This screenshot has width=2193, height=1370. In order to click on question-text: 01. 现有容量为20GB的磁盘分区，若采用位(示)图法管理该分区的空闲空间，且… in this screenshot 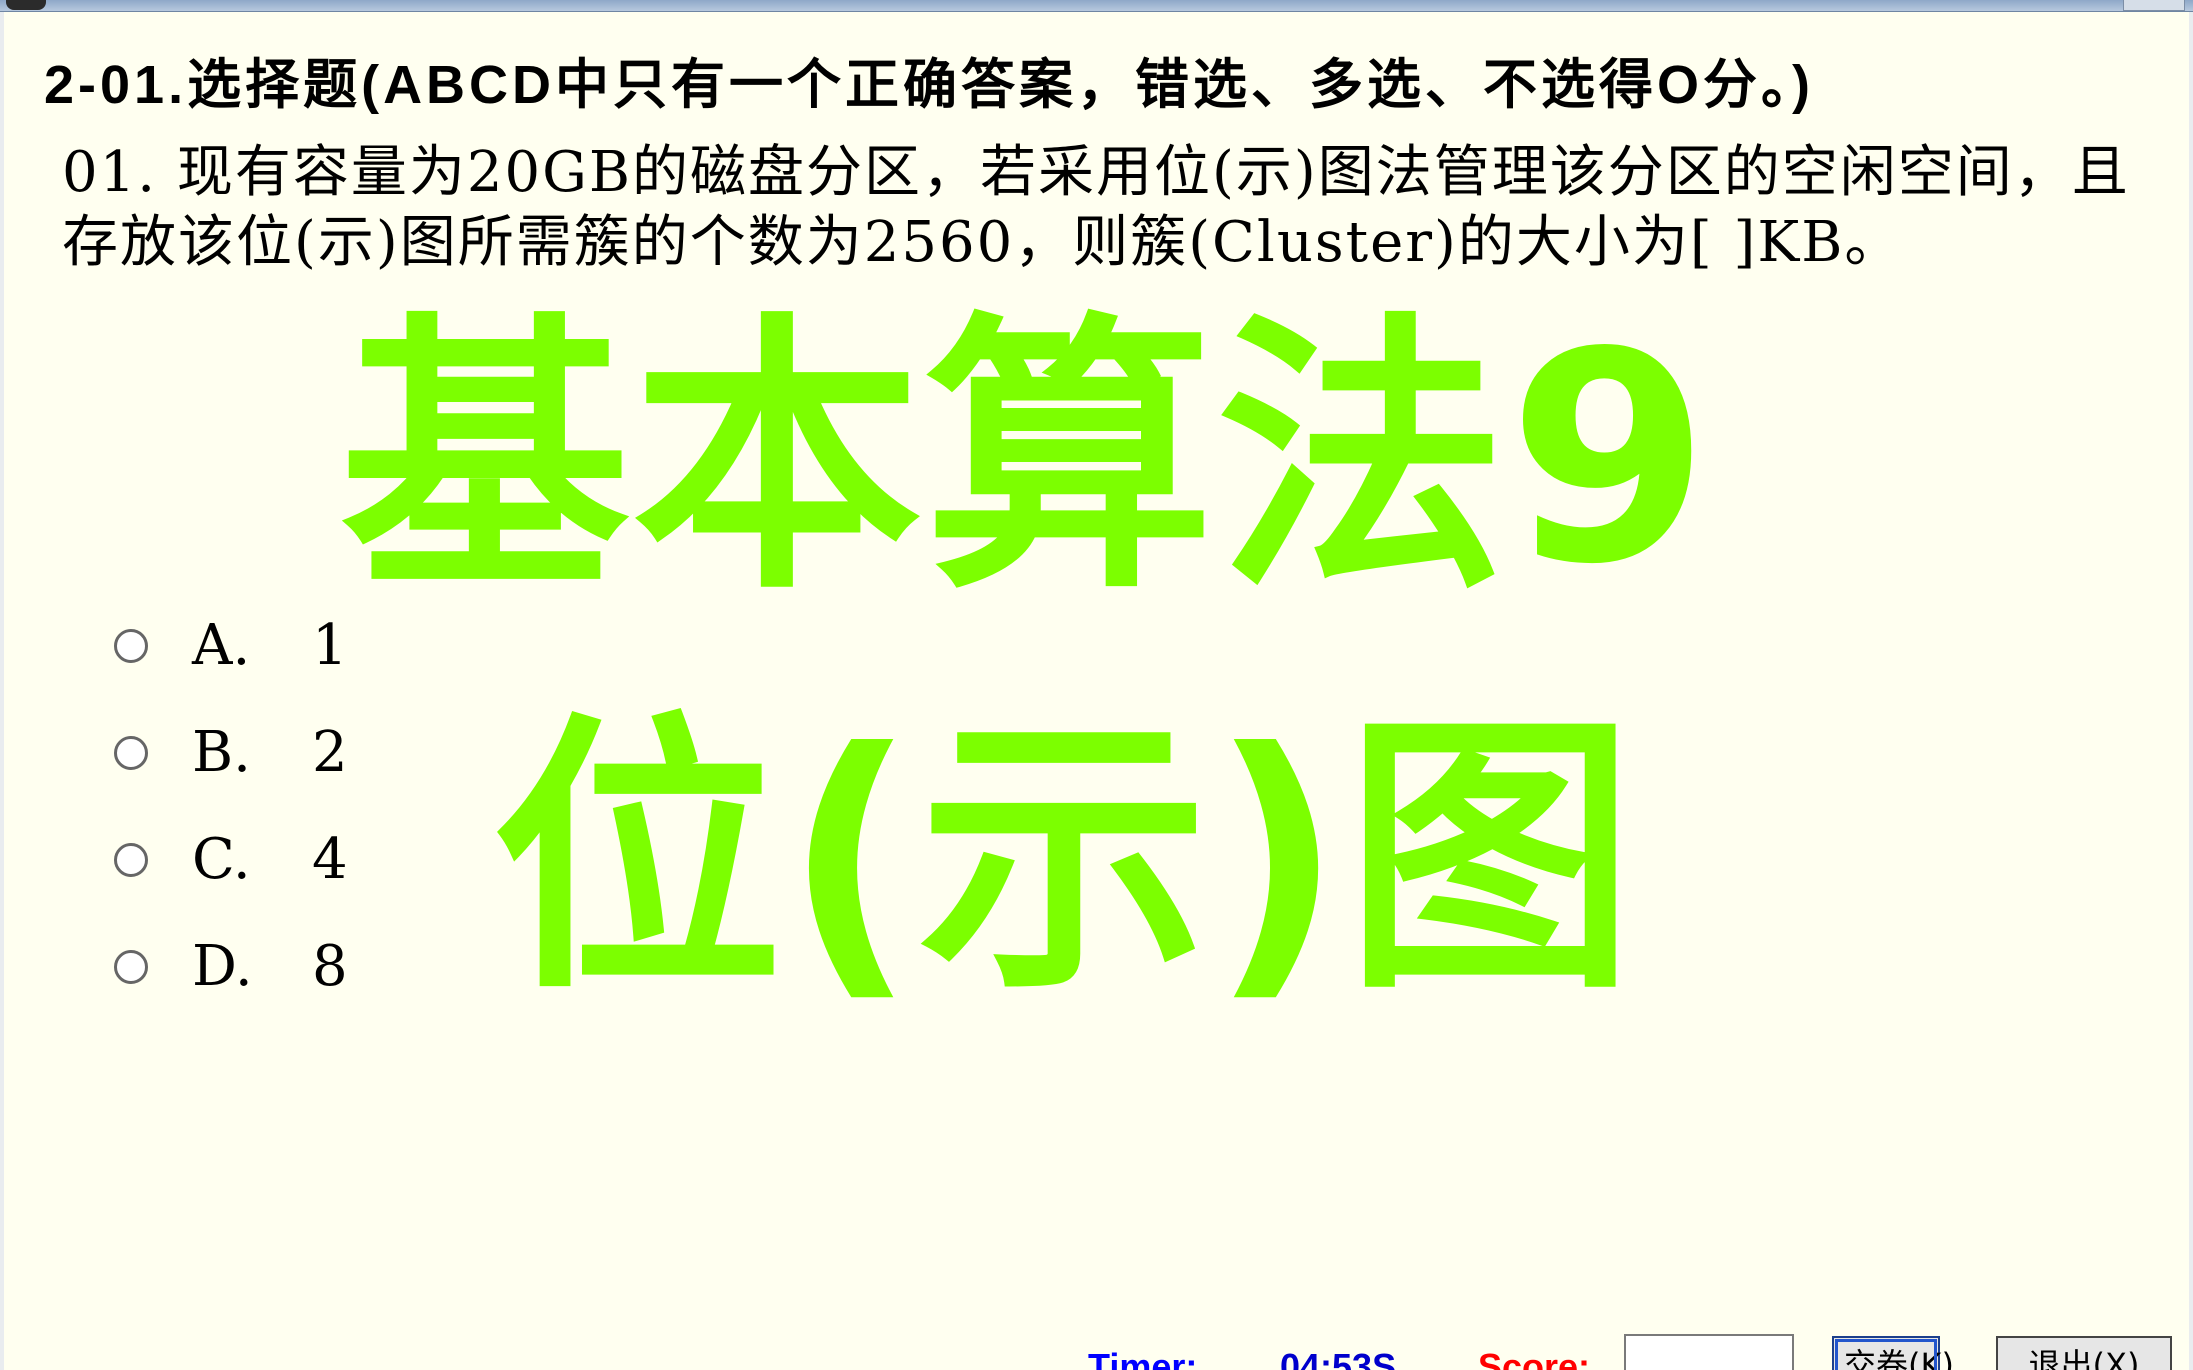, I will do `click(1096, 207)`.